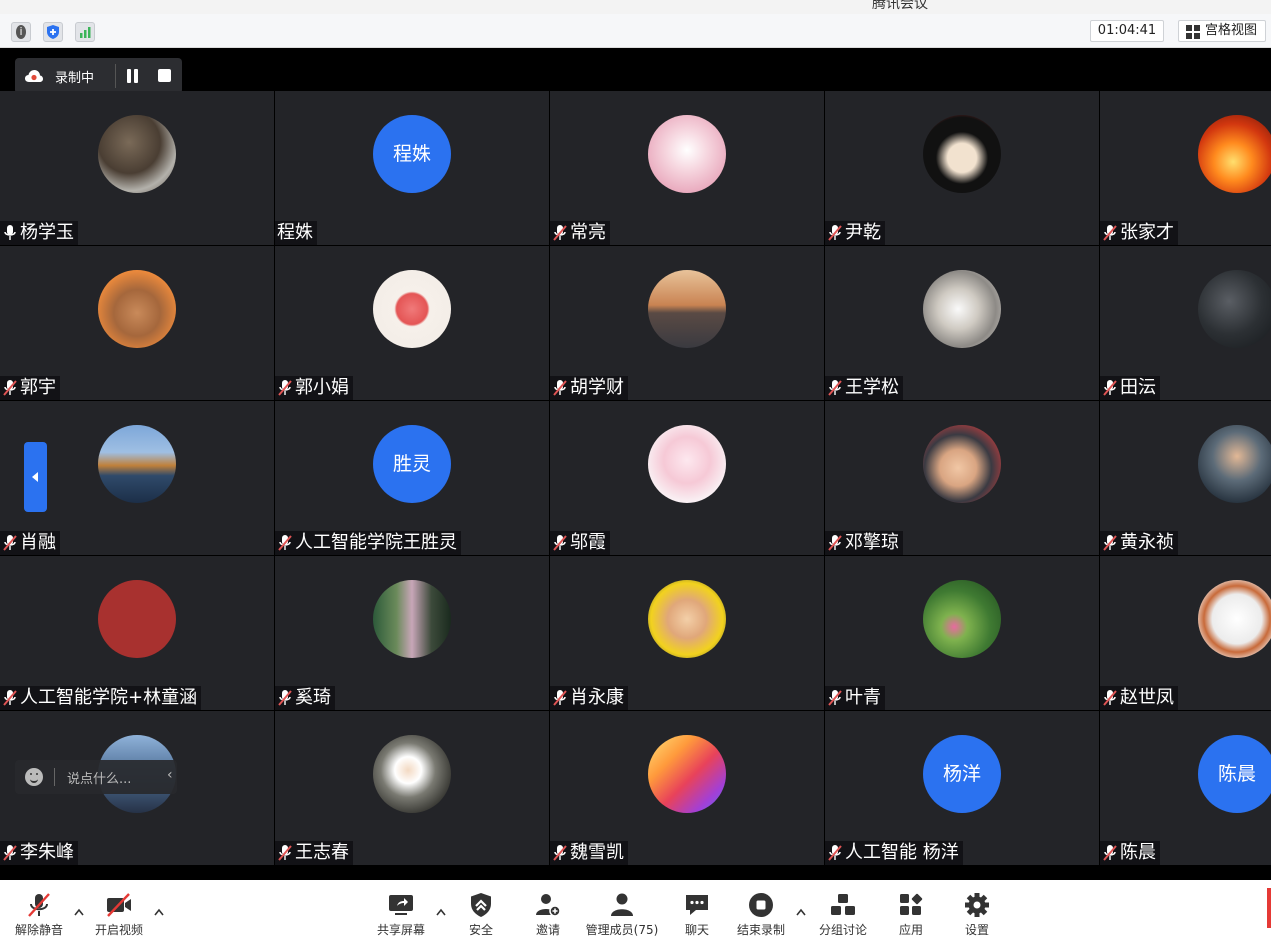 Image resolution: width=1271 pixels, height=939 pixels. Describe the element at coordinates (296, 233) in the screenshot. I see `participant-name-plate: 程姝` at that location.